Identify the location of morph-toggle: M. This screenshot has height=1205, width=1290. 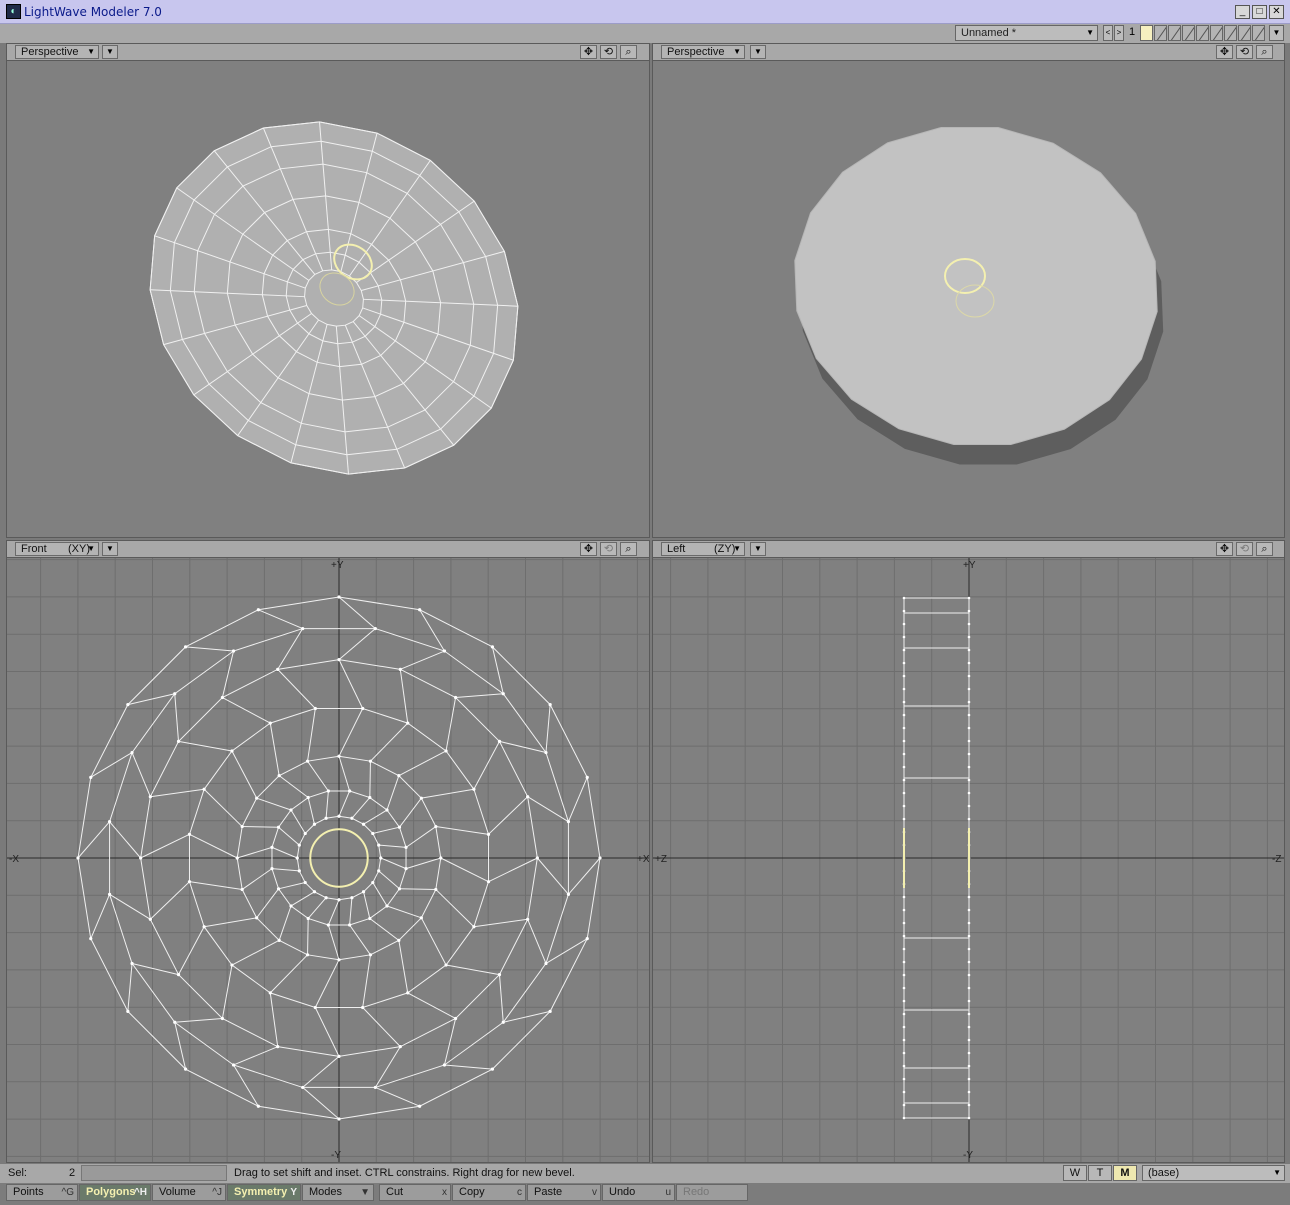
(1125, 1173).